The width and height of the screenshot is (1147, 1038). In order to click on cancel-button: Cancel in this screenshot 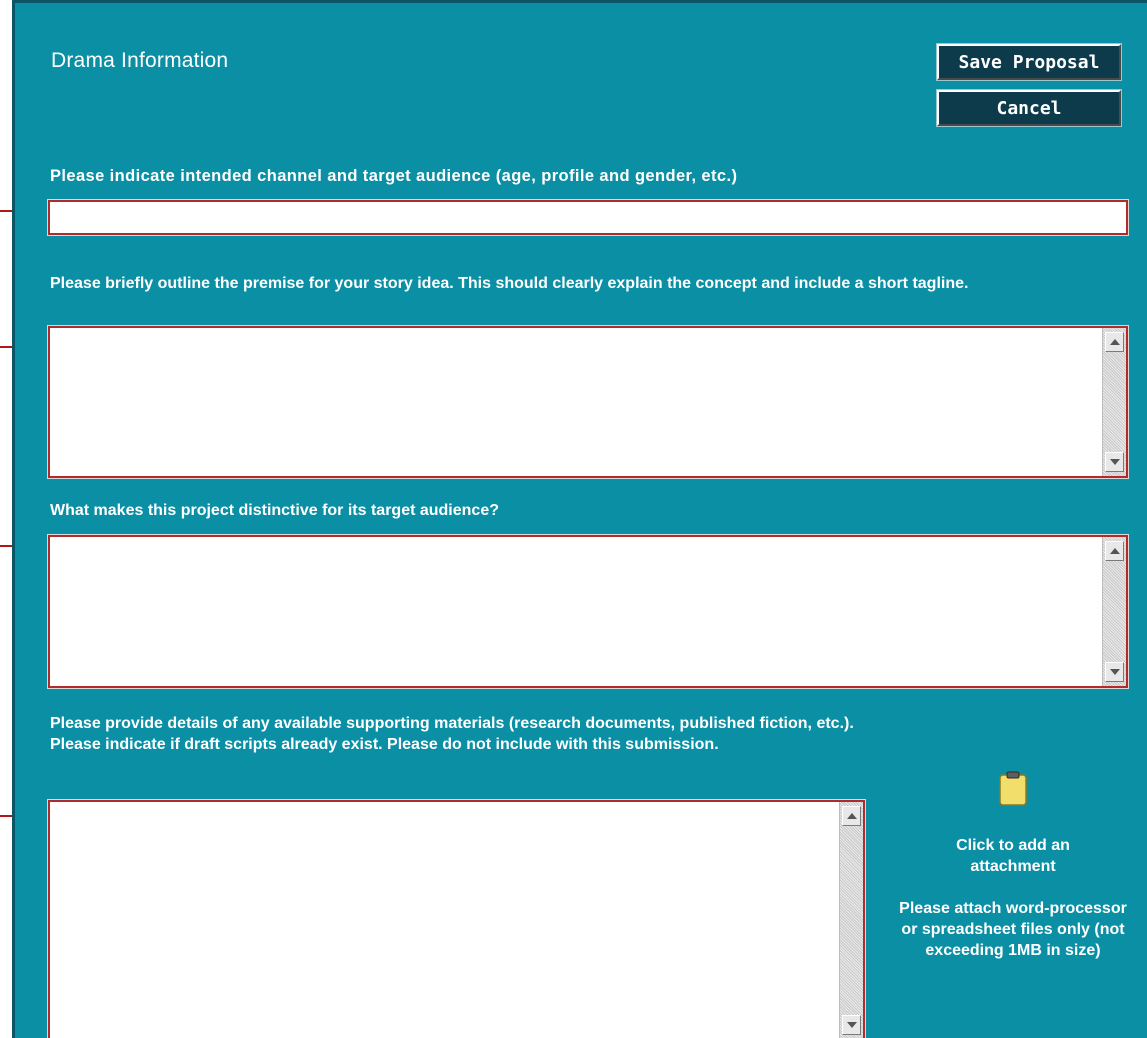, I will do `click(1029, 108)`.